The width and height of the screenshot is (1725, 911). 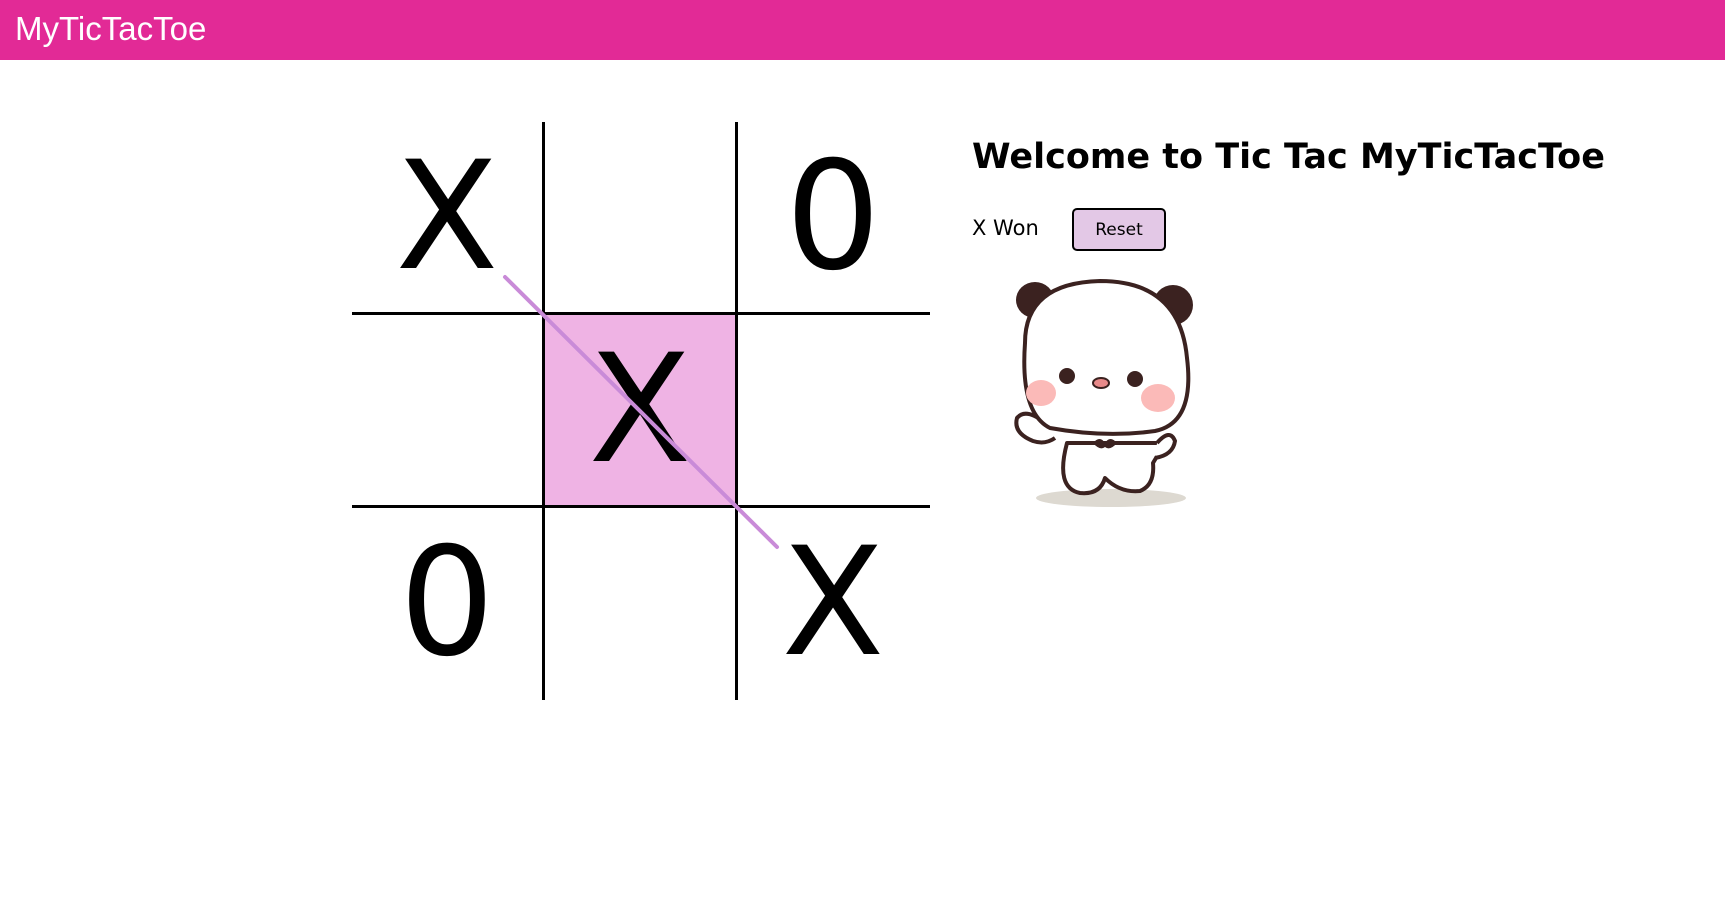 I want to click on reset-button: Reset, so click(x=1119, y=229).